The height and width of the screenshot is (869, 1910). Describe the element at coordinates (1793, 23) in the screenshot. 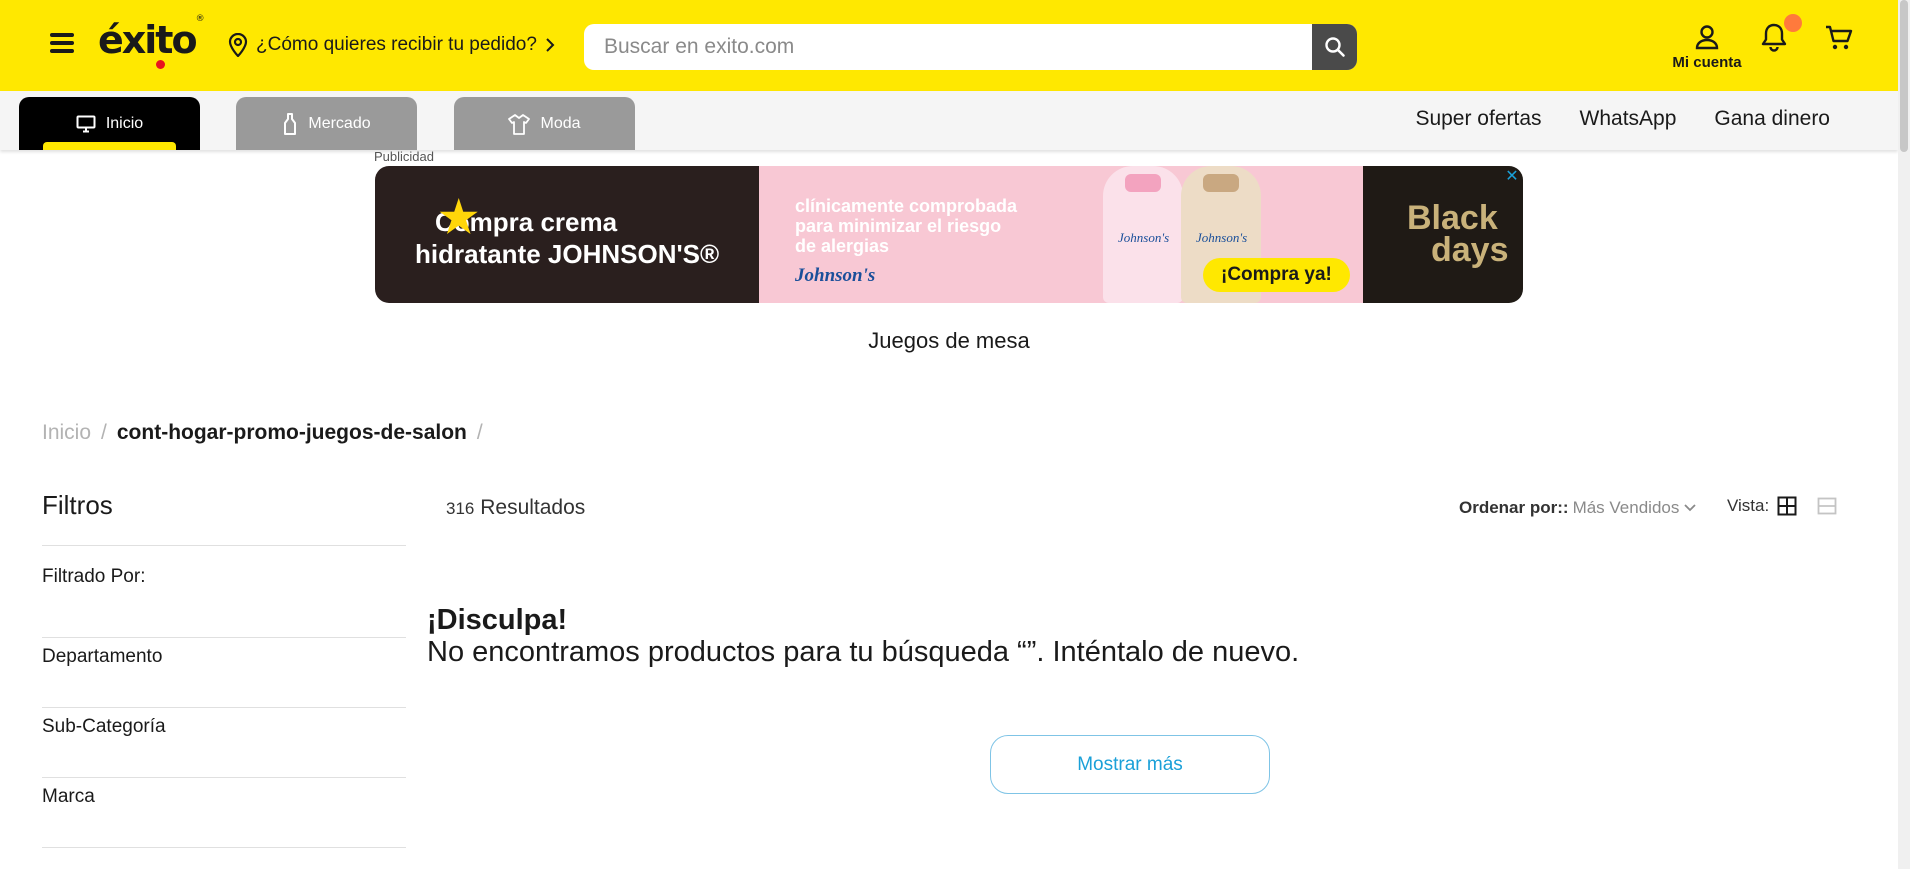

I see `notification-badge` at that location.